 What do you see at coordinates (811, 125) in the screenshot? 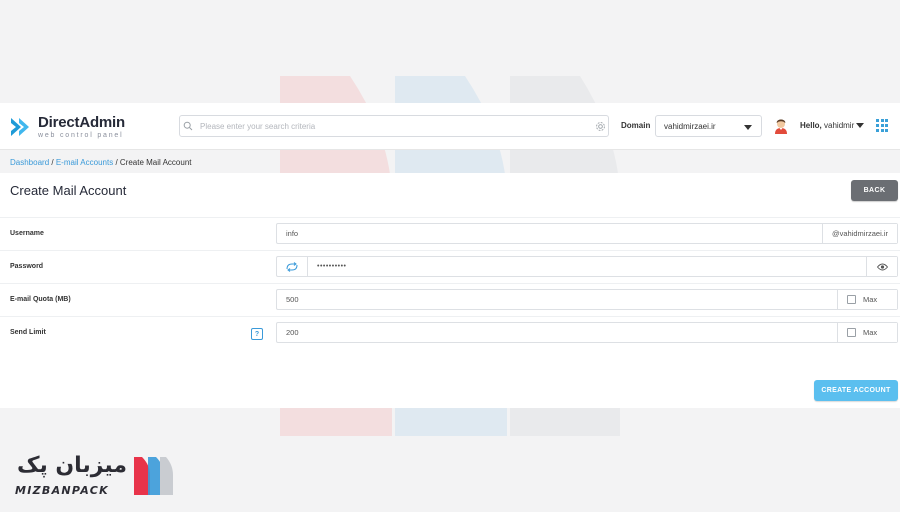
I see `hello-prefix: Hello,` at bounding box center [811, 125].